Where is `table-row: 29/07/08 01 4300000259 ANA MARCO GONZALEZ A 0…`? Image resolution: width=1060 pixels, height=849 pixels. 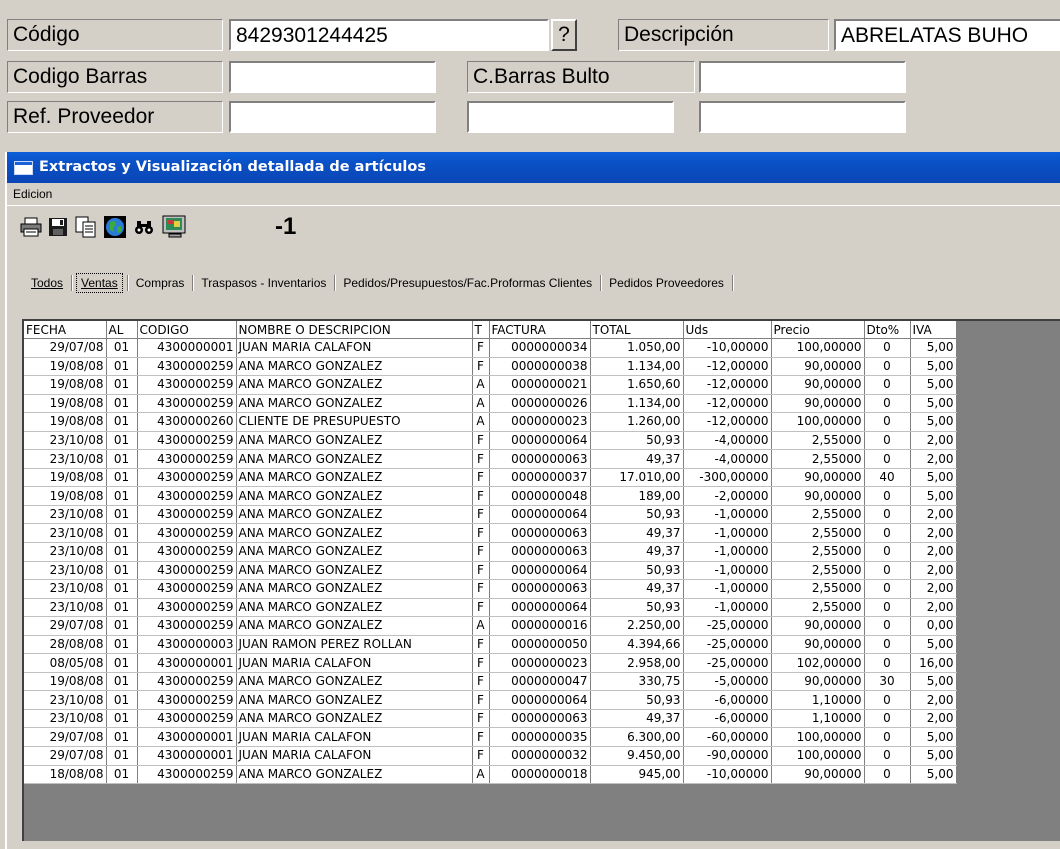
table-row: 29/07/08 01 4300000259 ANA MARCO GONZALEZ A 0… is located at coordinates (490, 626).